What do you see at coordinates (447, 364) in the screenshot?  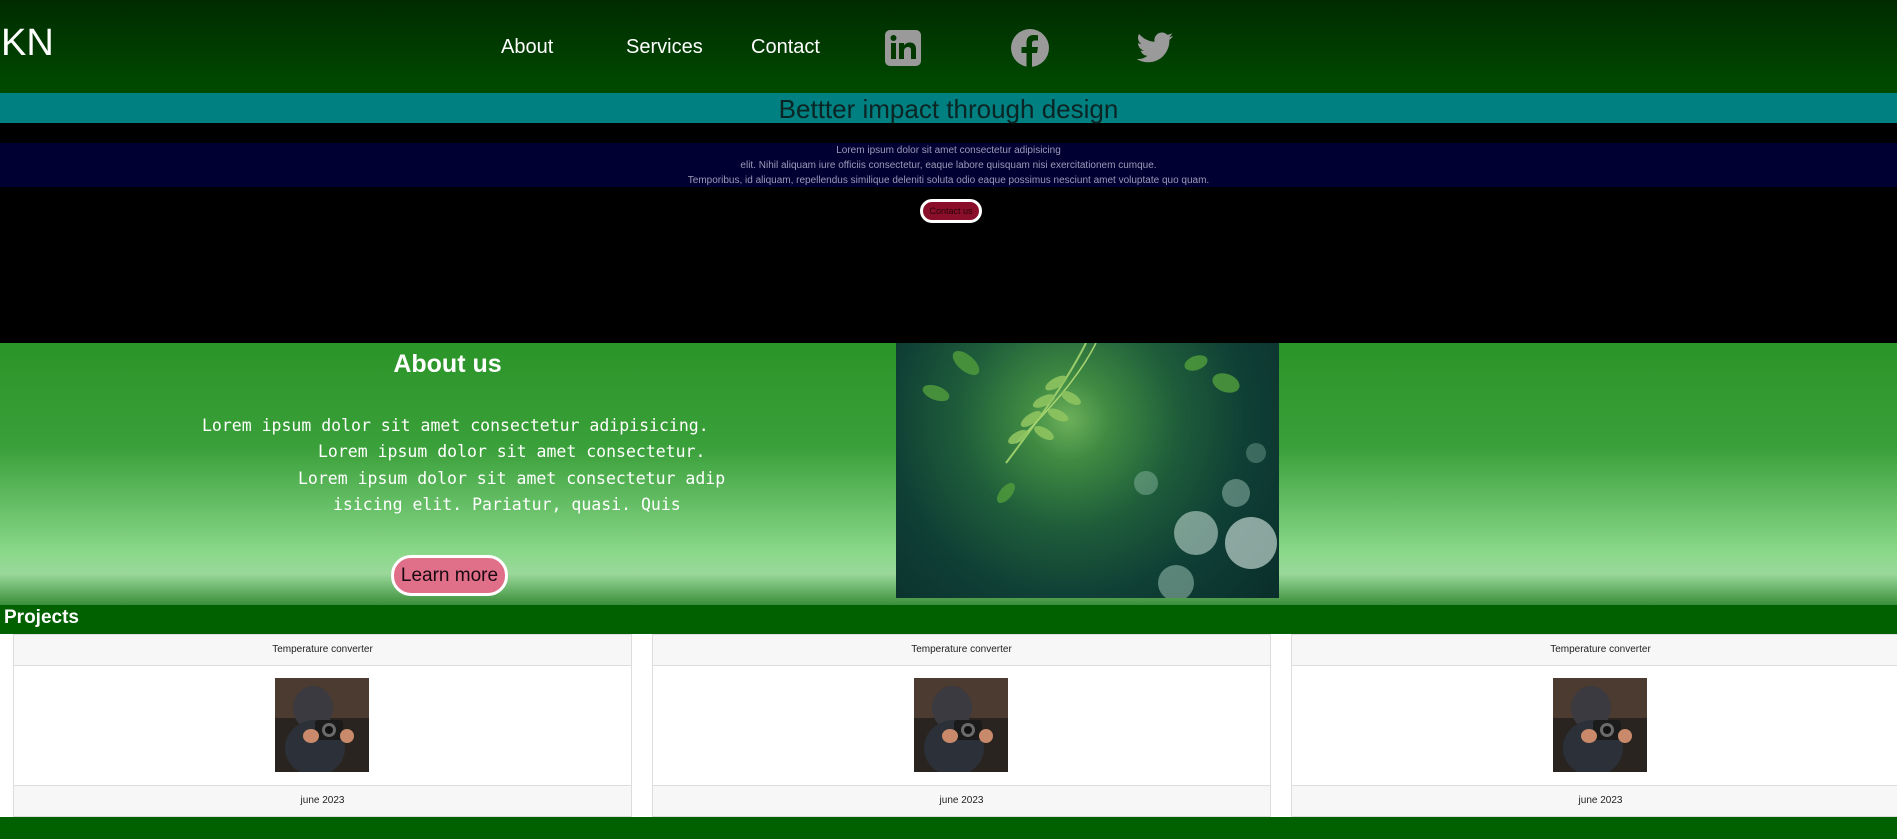 I see `about-title: About us` at bounding box center [447, 364].